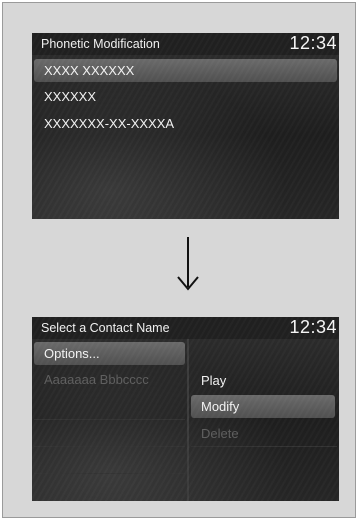 This screenshot has width=359, height=520. Describe the element at coordinates (188, 264) in the screenshot. I see `down-arrow-icon` at that location.